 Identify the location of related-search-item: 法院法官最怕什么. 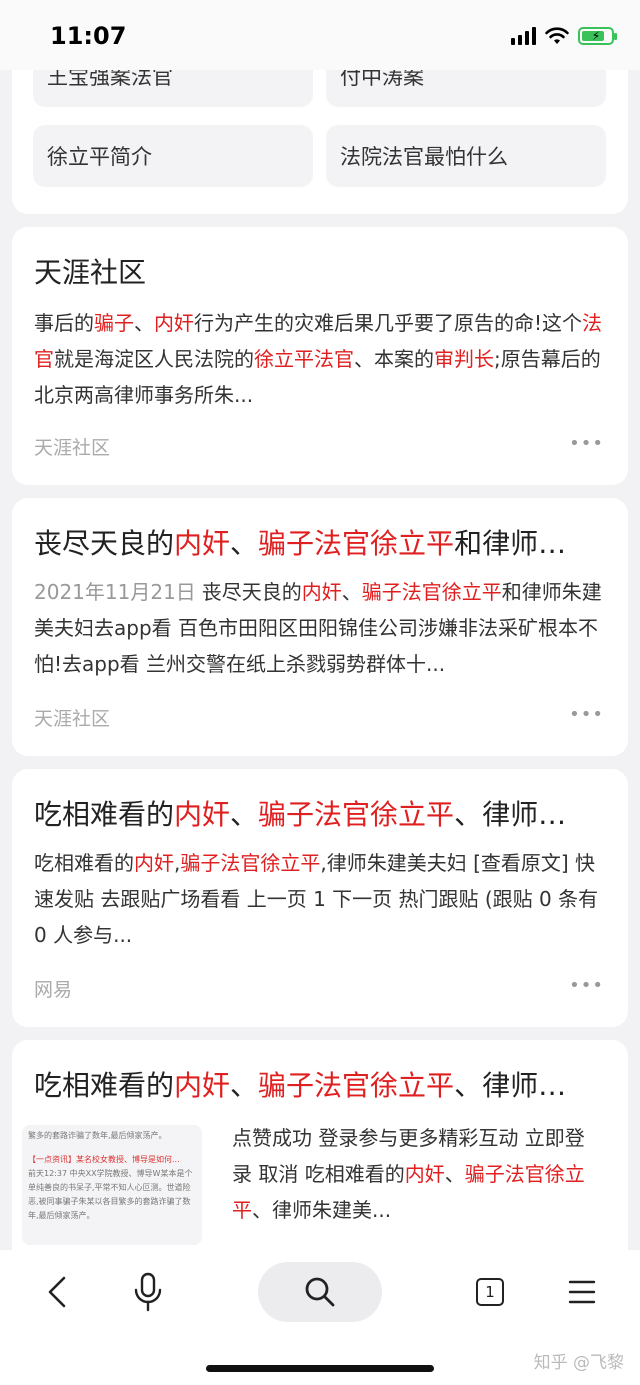
(466, 156).